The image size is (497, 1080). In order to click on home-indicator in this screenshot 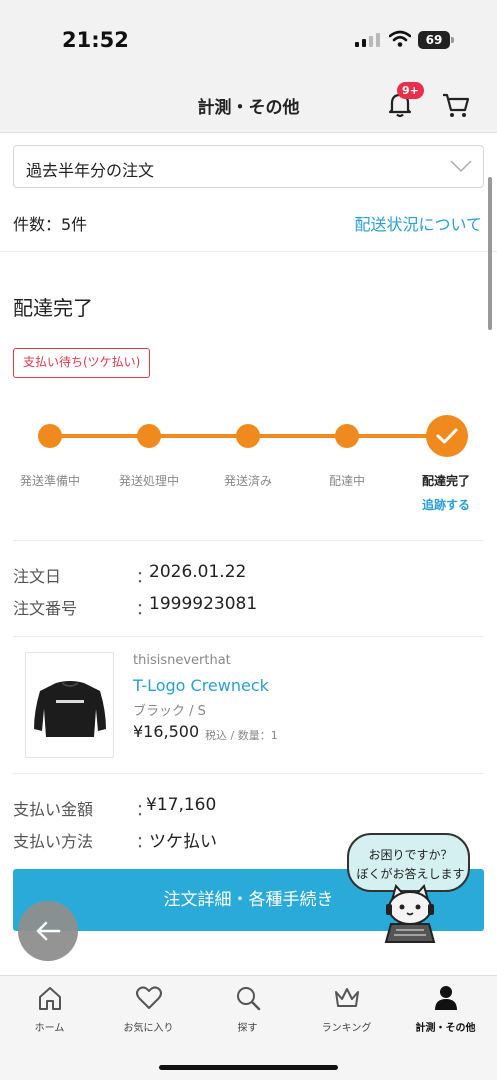, I will do `click(248, 1067)`.